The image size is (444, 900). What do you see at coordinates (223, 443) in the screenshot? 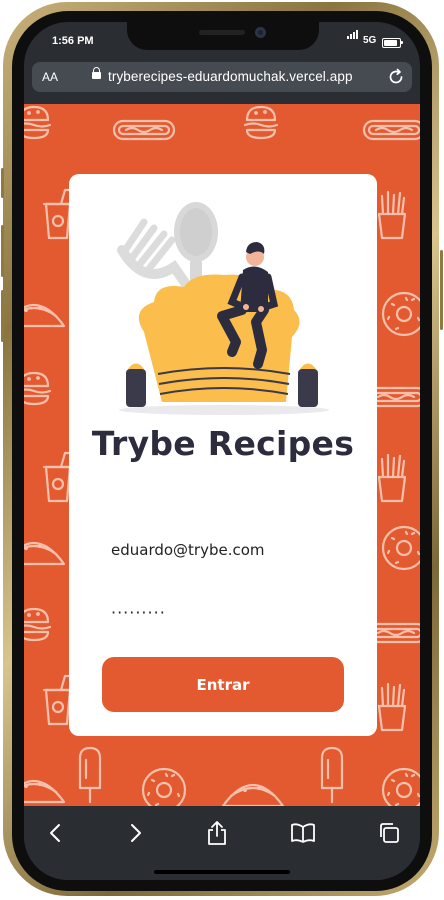
I see `app-title: Trybe Recipes` at bounding box center [223, 443].